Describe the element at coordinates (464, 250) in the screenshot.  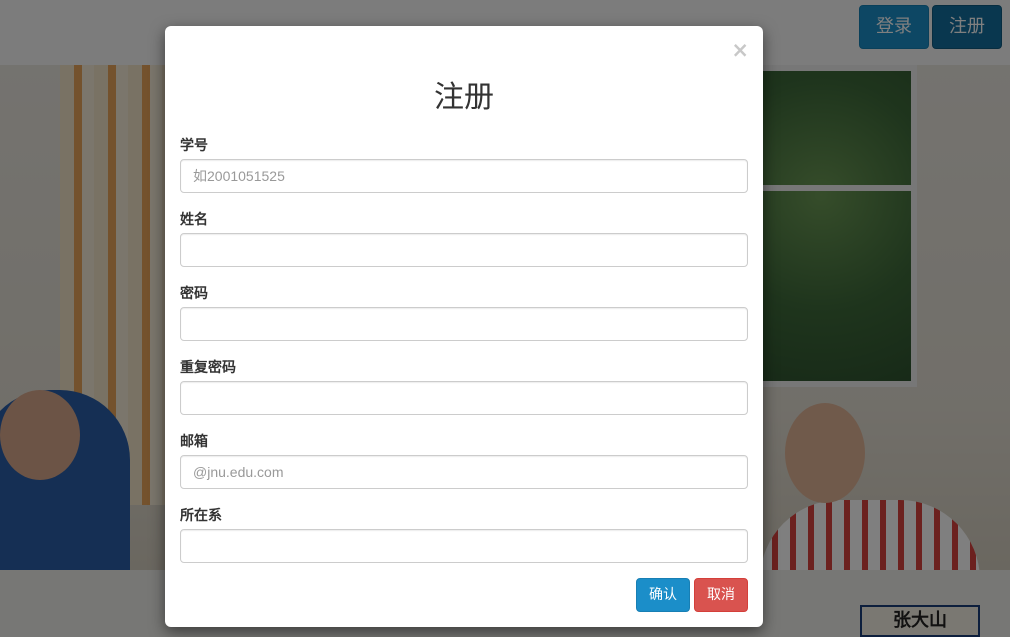
I see `name-input` at that location.